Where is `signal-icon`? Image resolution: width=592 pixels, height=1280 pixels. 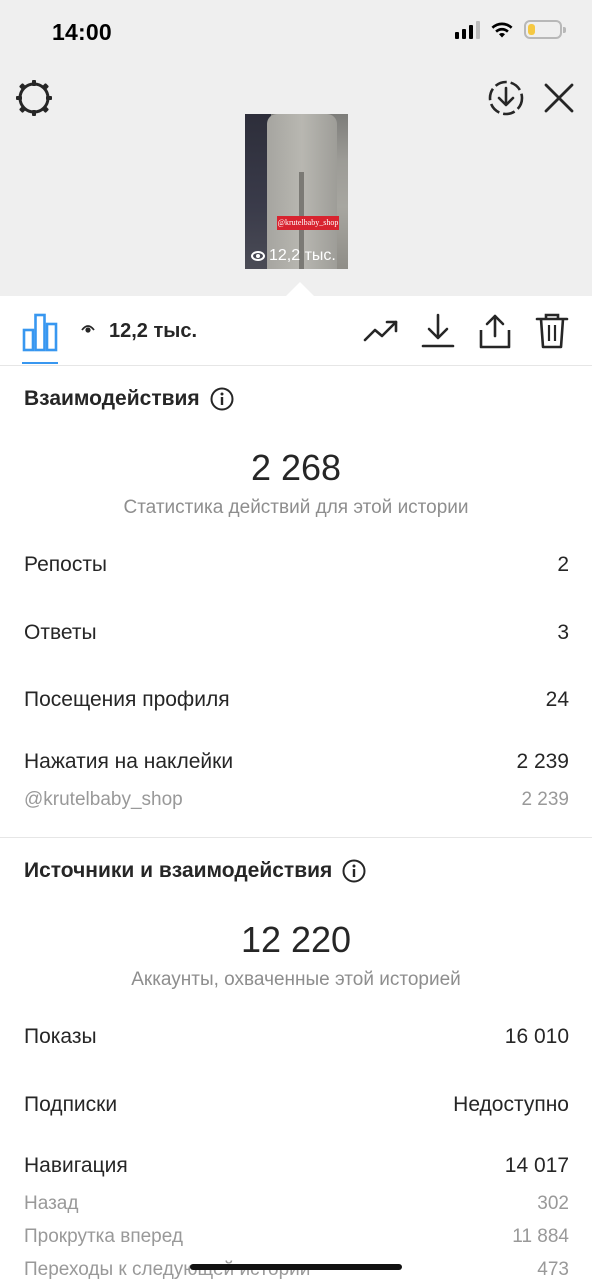 signal-icon is located at coordinates (467, 29).